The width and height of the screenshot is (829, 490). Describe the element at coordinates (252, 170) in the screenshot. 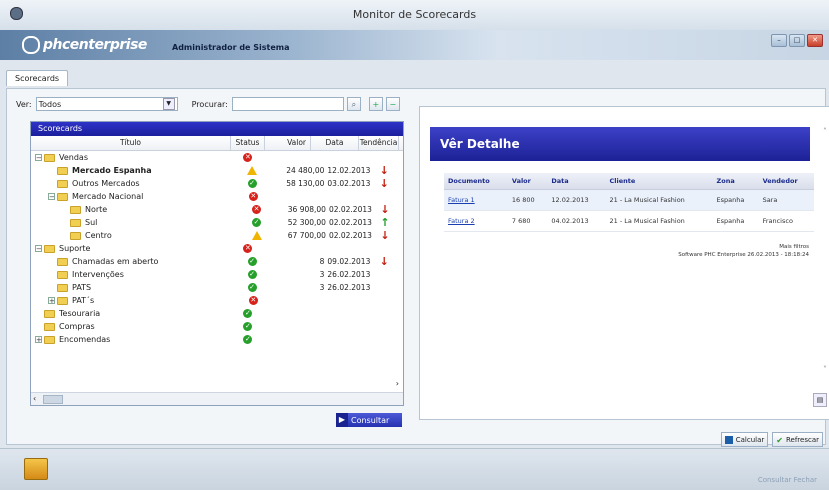

I see `status-cell` at that location.